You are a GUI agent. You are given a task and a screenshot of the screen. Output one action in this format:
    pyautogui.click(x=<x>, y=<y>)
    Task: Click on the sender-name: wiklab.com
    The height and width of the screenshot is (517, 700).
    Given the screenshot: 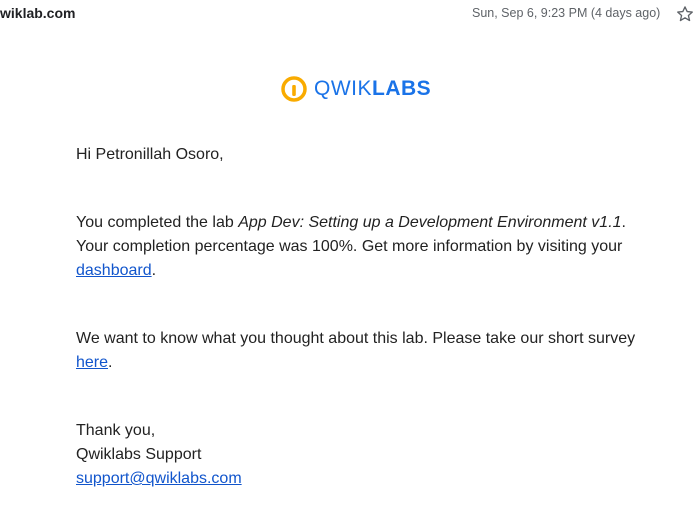 What is the action you would take?
    pyautogui.click(x=37, y=13)
    